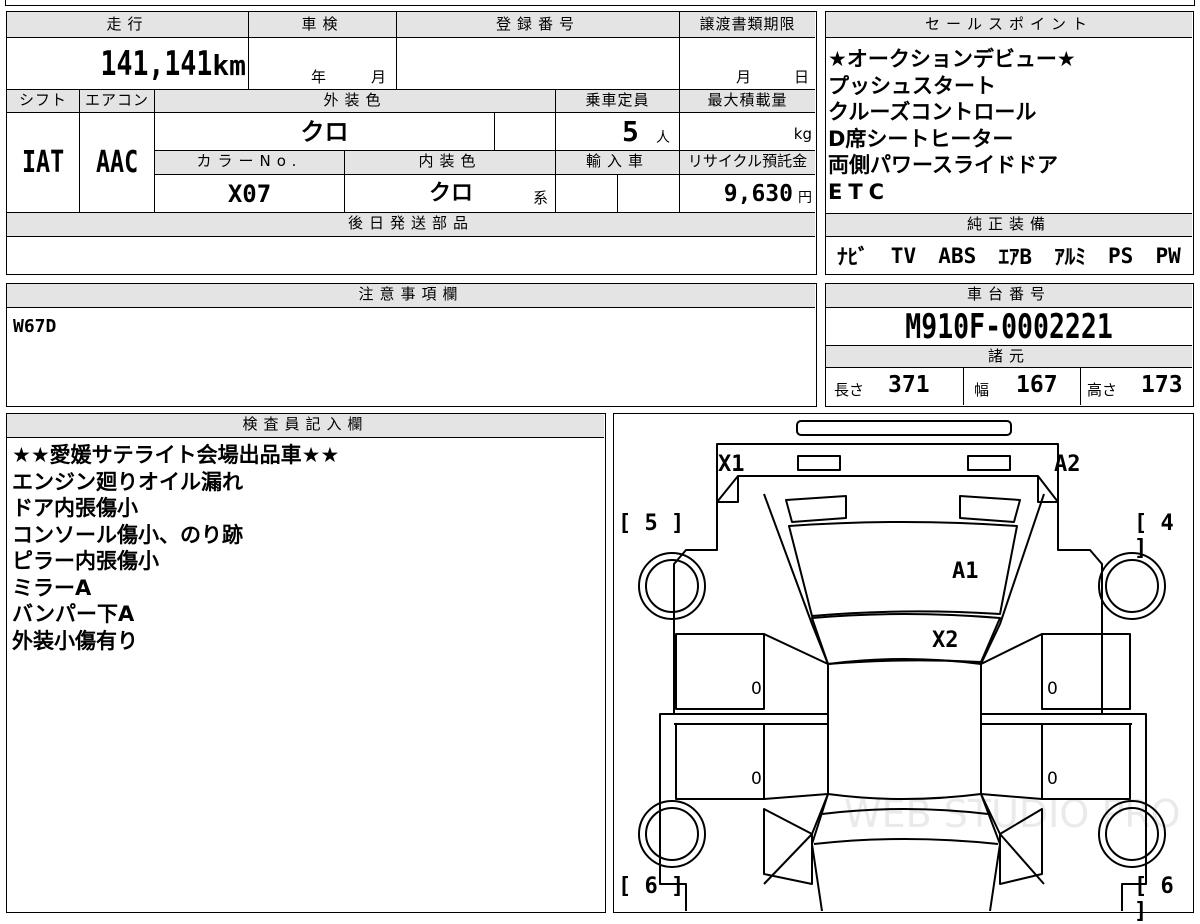  What do you see at coordinates (618, 101) in the screenshot?
I see `capacity-header: 乗車定員` at bounding box center [618, 101].